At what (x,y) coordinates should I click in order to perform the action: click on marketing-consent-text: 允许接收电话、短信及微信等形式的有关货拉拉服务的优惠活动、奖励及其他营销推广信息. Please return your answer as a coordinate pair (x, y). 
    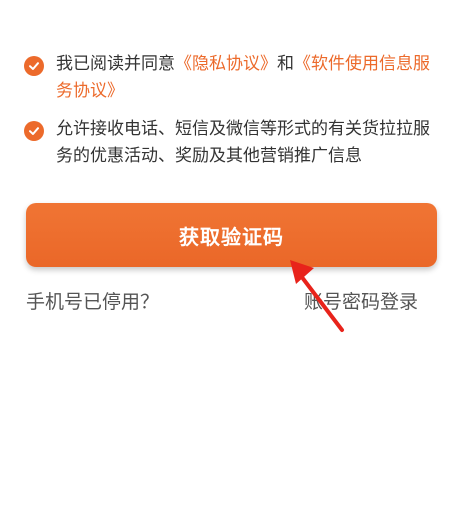
    Looking at the image, I should click on (243, 142).